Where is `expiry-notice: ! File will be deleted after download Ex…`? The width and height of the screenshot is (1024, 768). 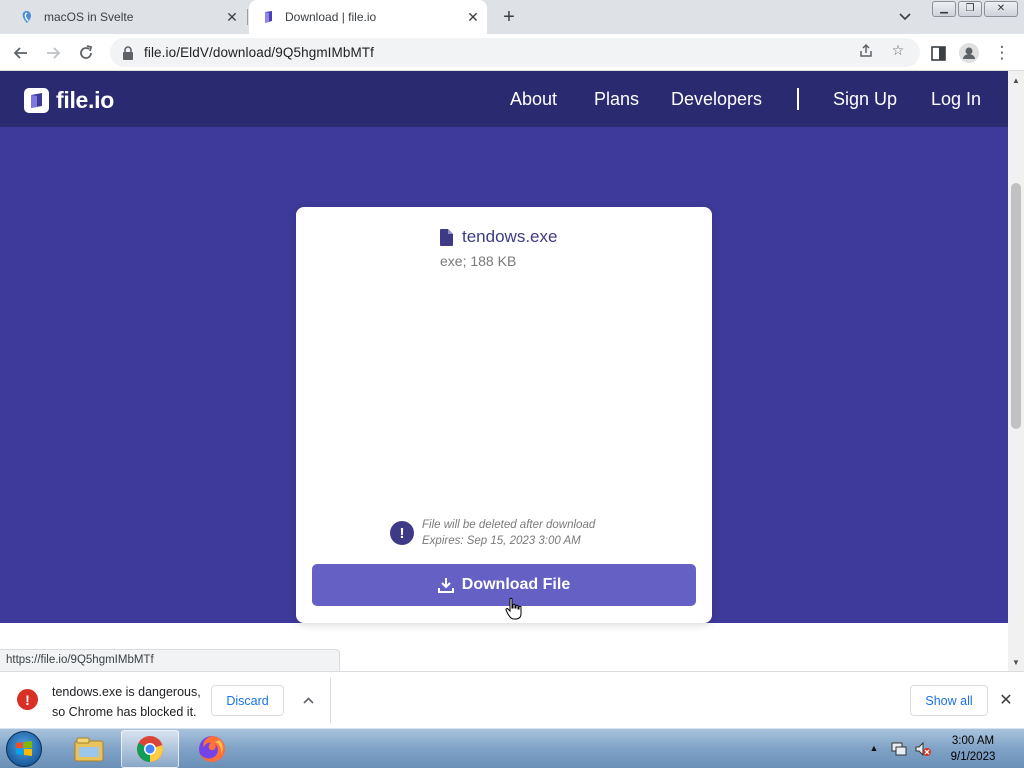
expiry-notice: ! File will be deleted after download Ex… is located at coordinates (492, 533).